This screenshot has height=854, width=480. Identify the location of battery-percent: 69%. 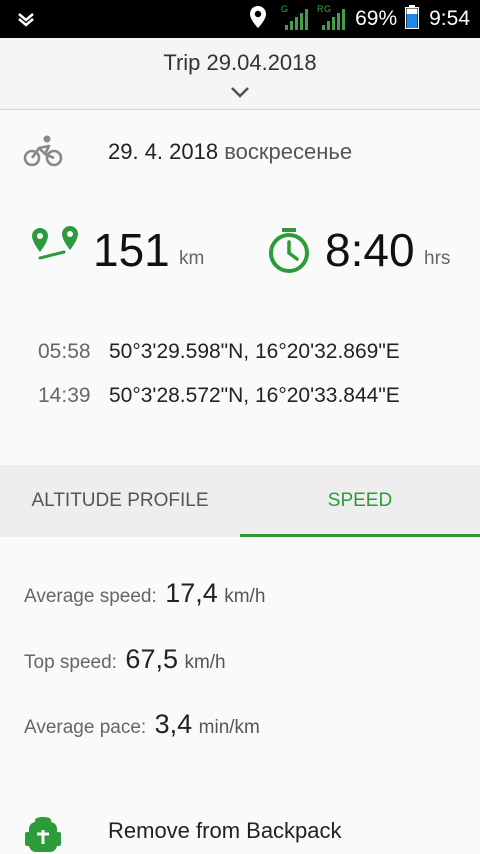
(376, 18).